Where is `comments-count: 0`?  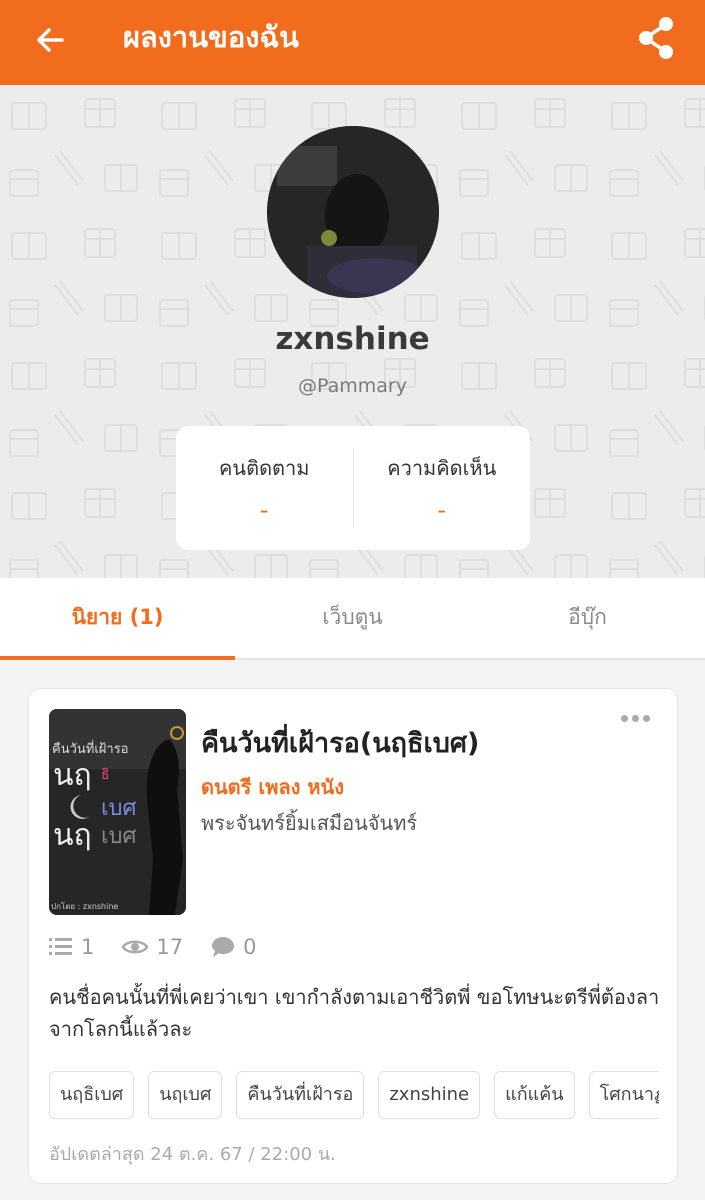 comments-count: 0 is located at coordinates (250, 947).